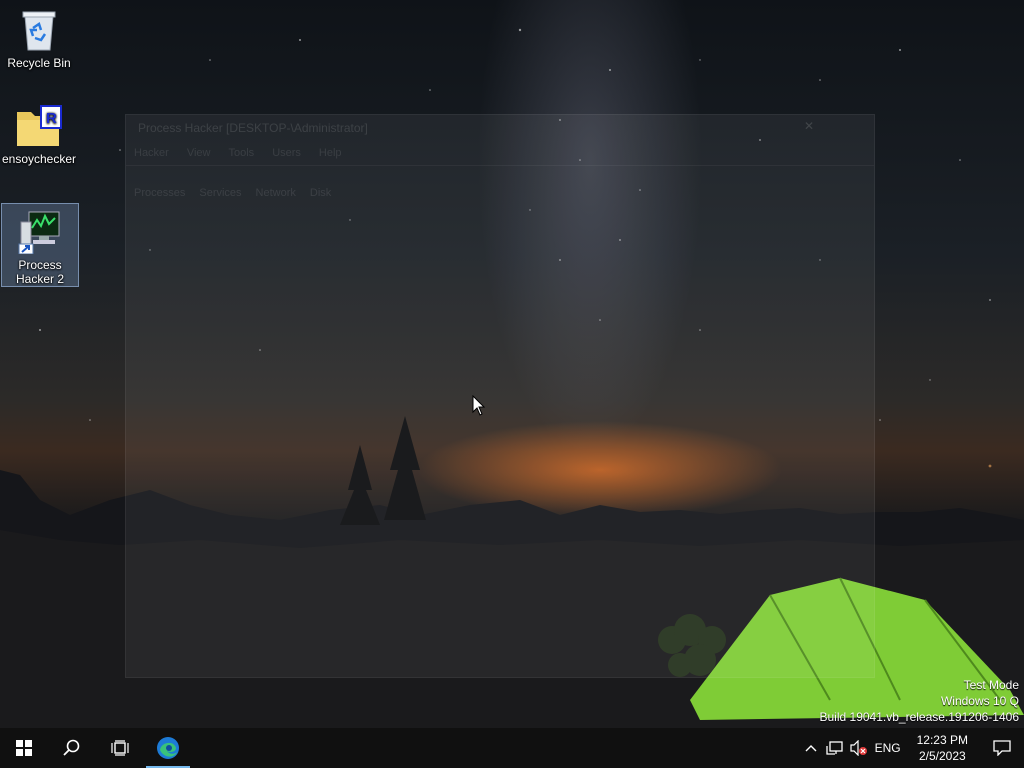 This screenshot has height=768, width=1024. What do you see at coordinates (512, 748) in the screenshot?
I see `taskbar: ENG 12:23 PM 2/5/2023` at bounding box center [512, 748].